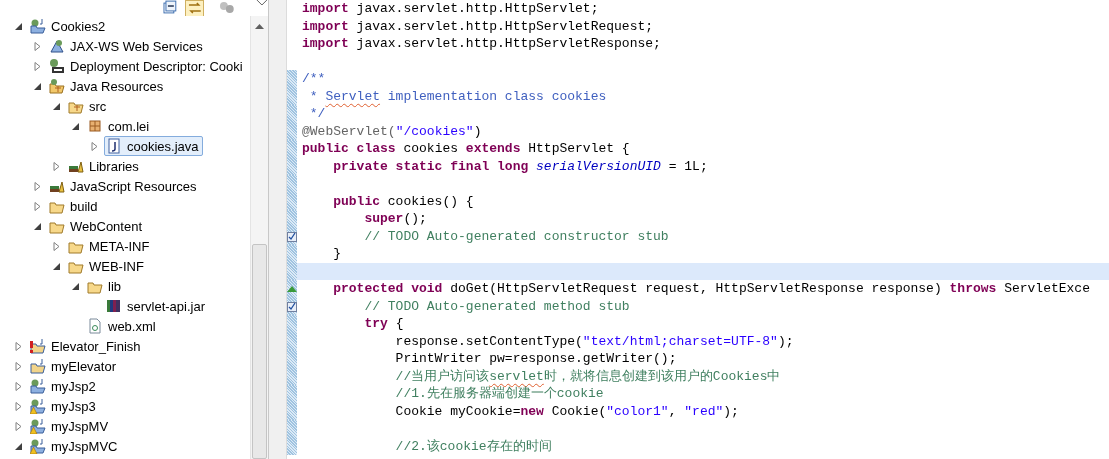  I want to click on code-line: response.setContentType("text/html;charset=UTF-8");, so click(594, 341).